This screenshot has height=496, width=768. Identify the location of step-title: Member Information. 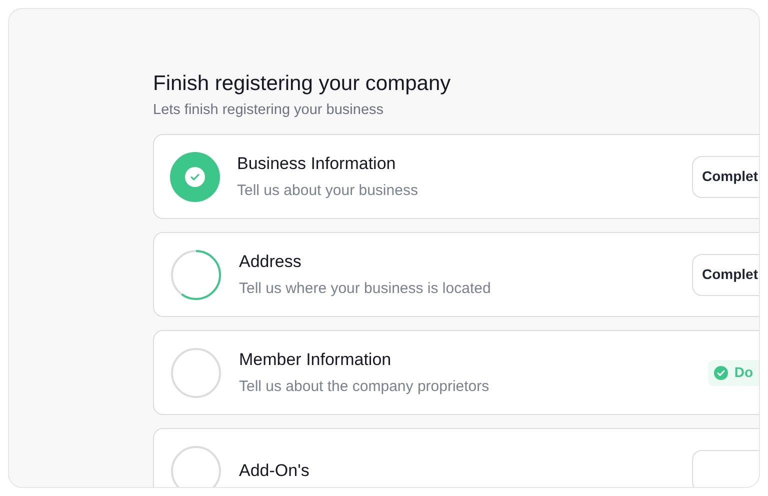
(315, 359).